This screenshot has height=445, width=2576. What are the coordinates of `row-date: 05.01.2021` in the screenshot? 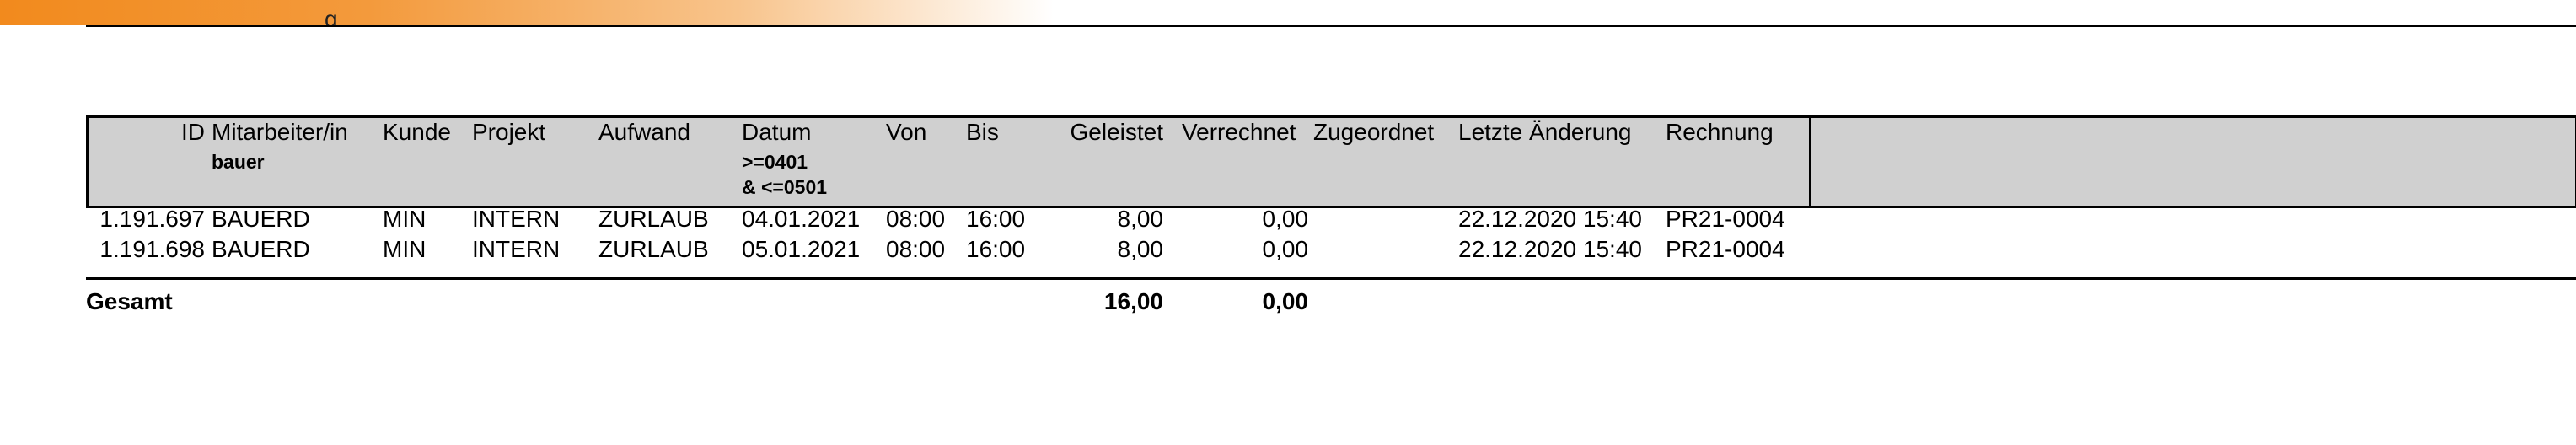 It's located at (801, 249).